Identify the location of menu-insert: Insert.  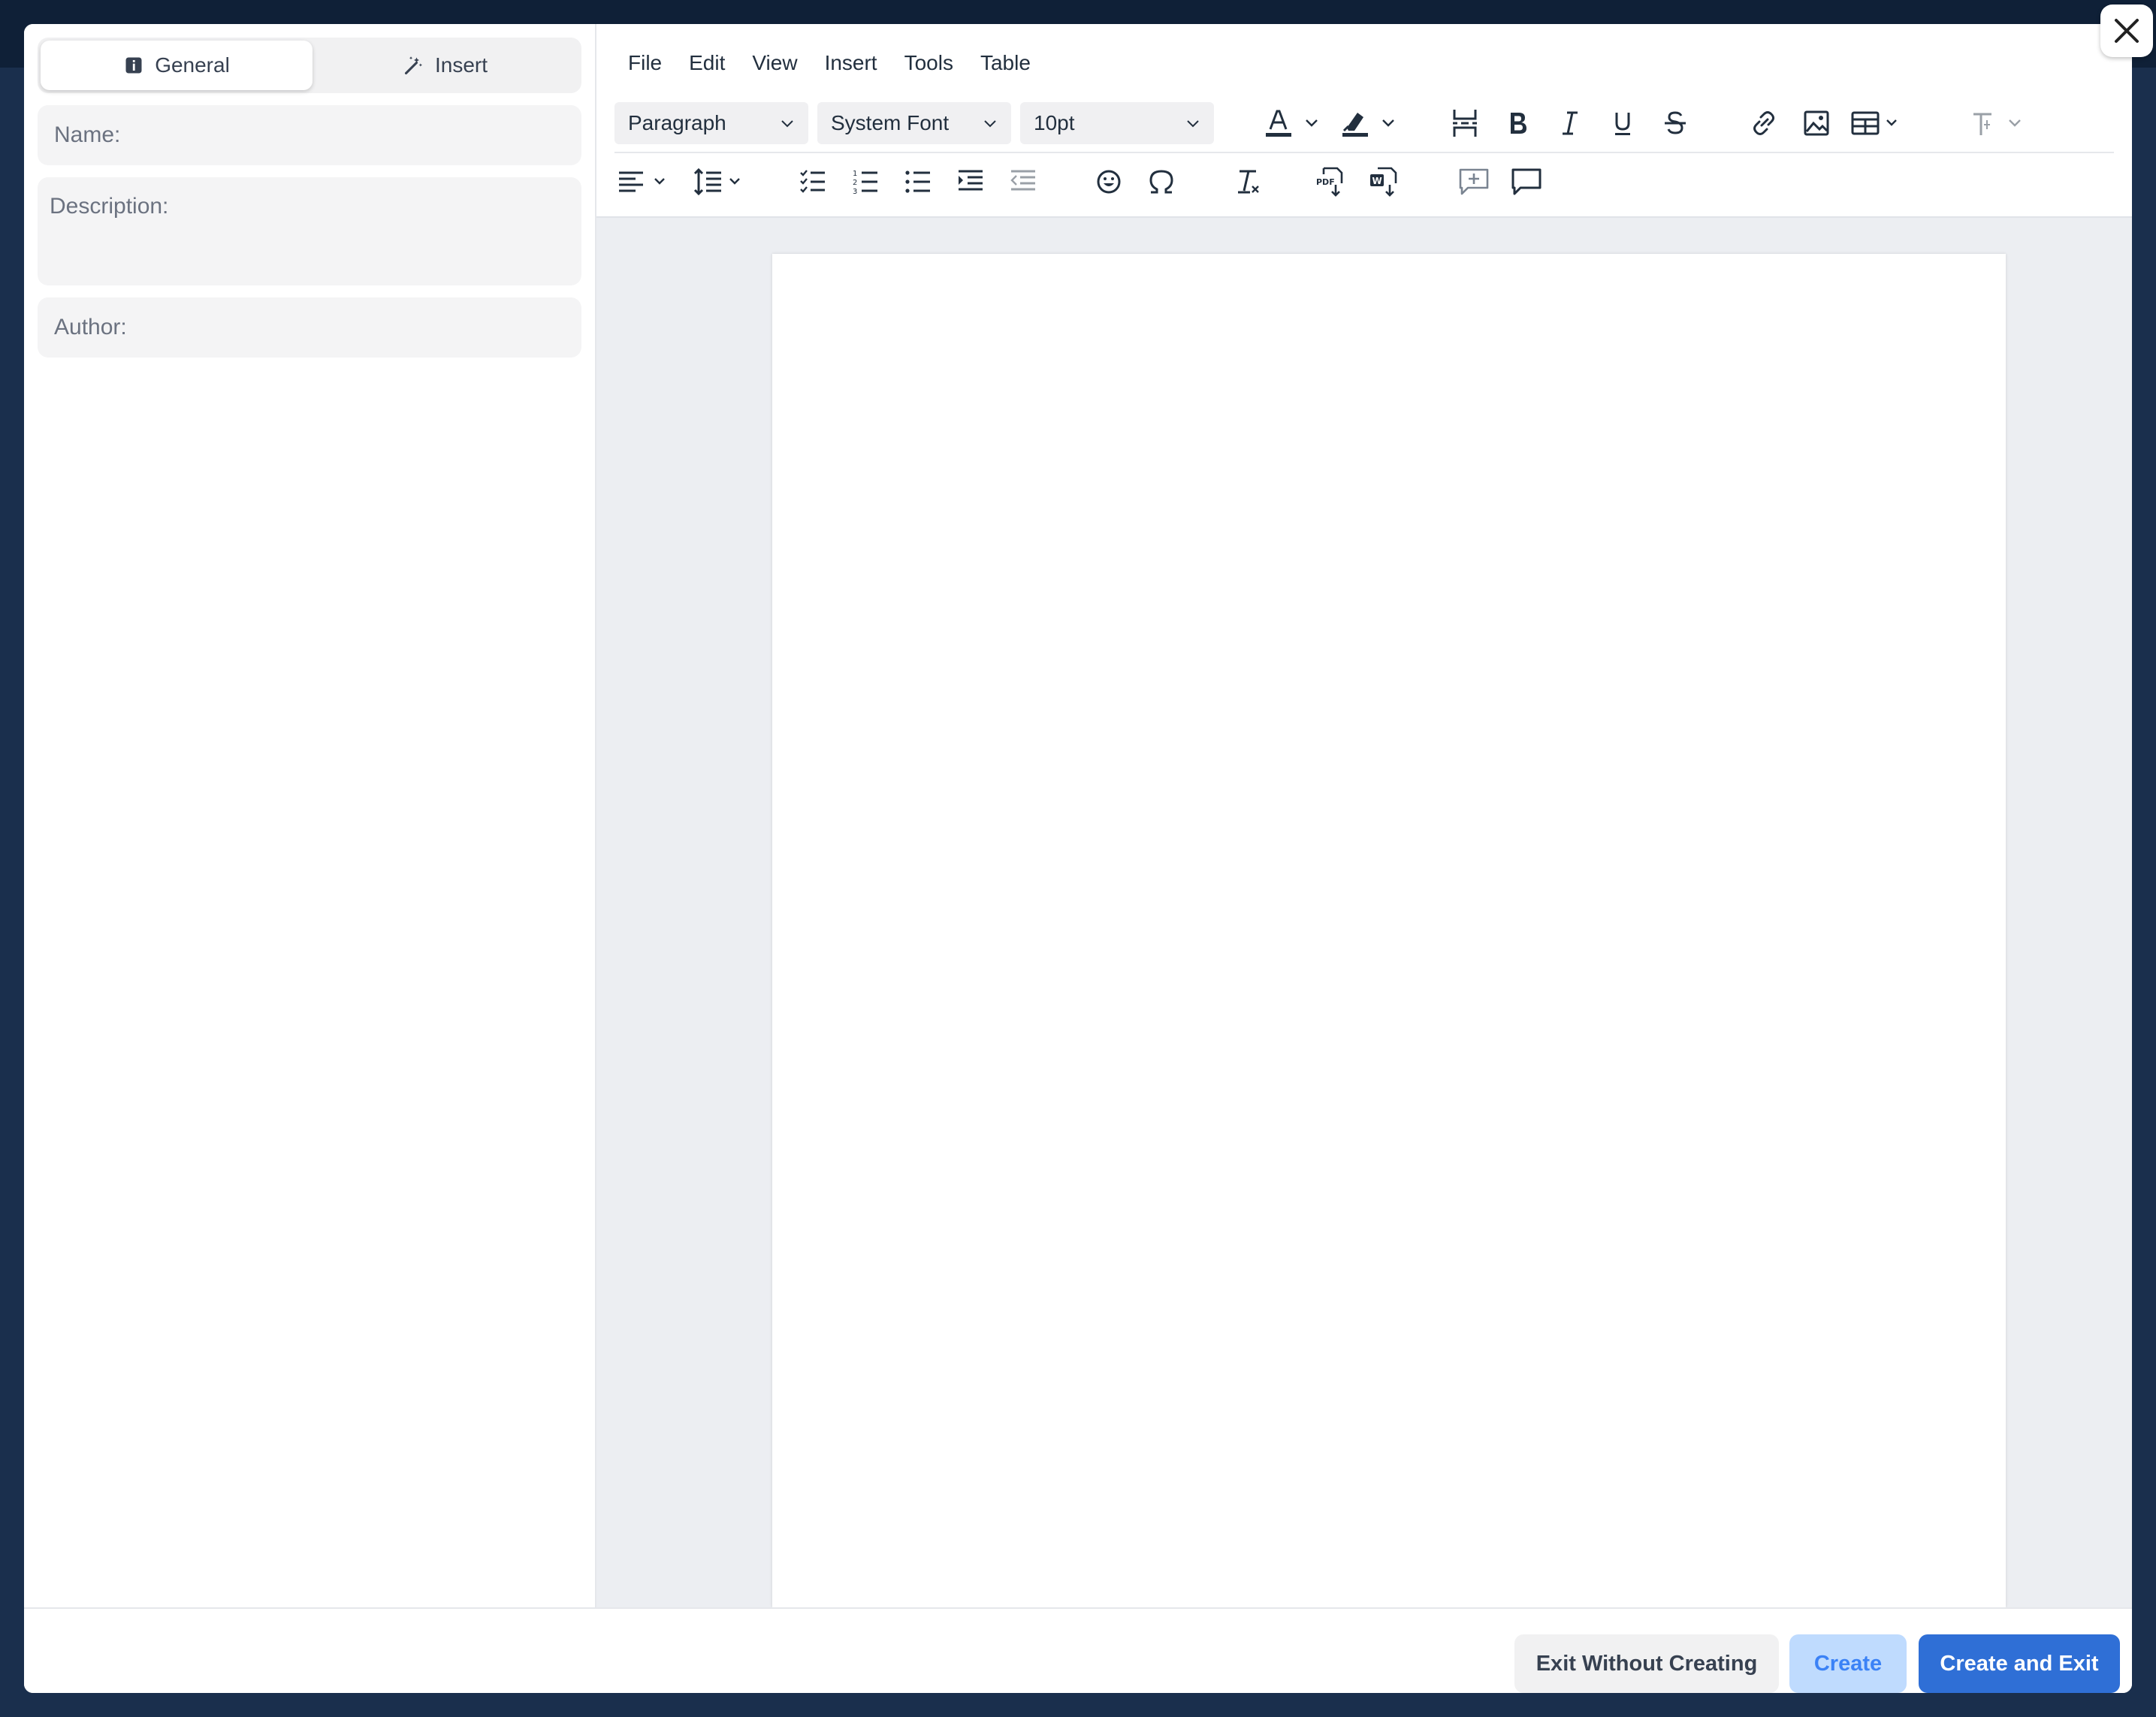
(851, 65).